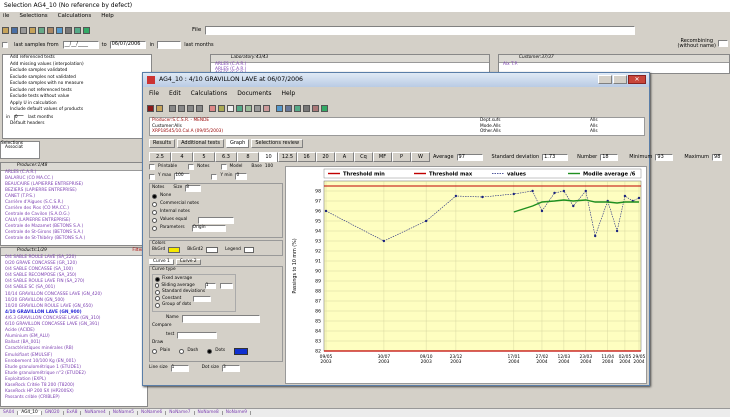 Image resolution: width=730 pixels, height=417 pixels. Describe the element at coordinates (191, 167) in the screenshot. I see `notes-checkbox` at that location.